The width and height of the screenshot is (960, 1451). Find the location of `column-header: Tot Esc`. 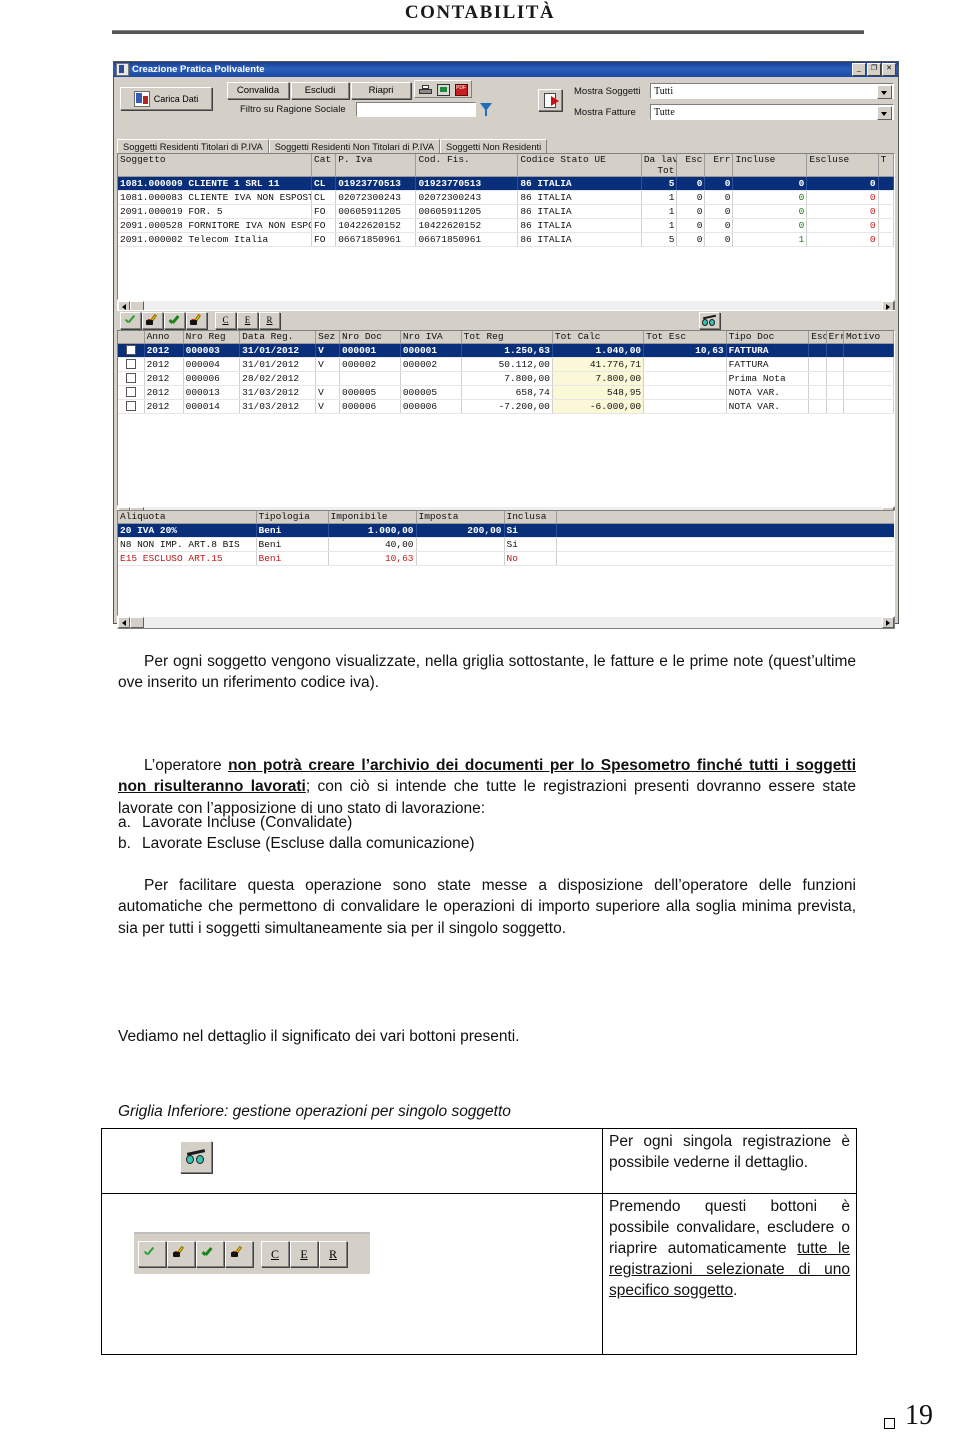

column-header: Tot Esc is located at coordinates (685, 337).